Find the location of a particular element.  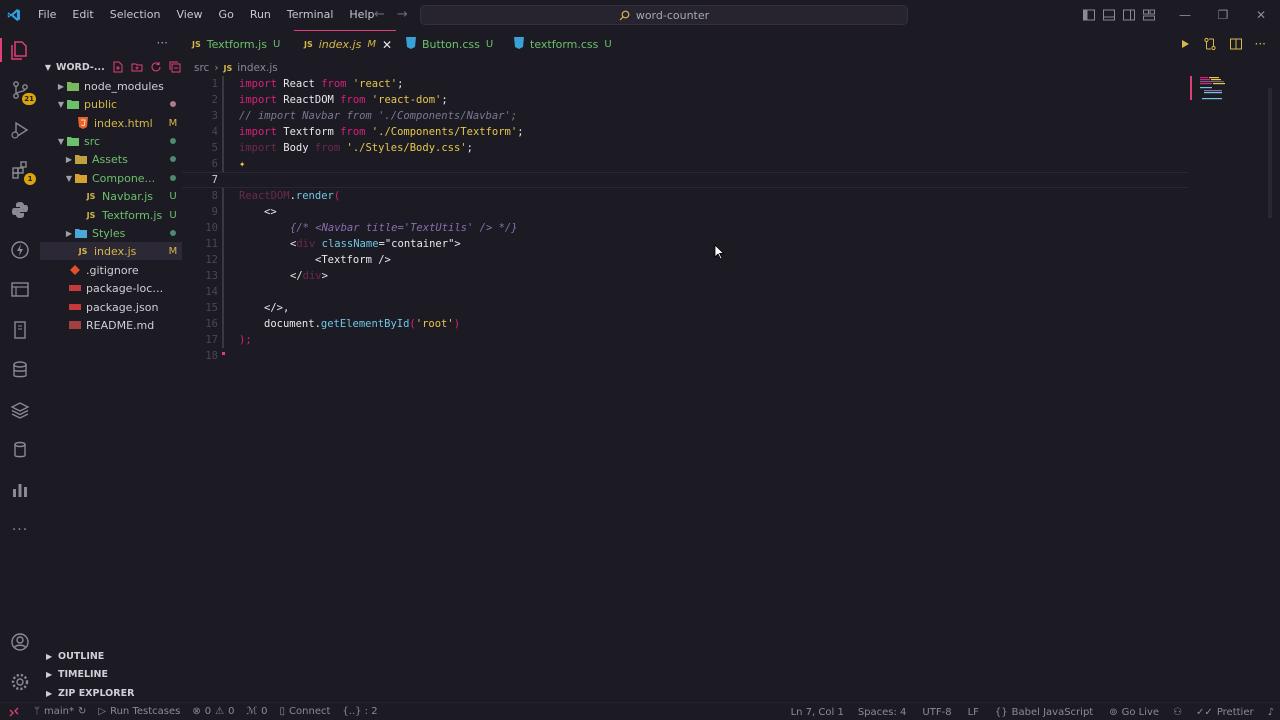

new-folder-icon is located at coordinates (137, 67).